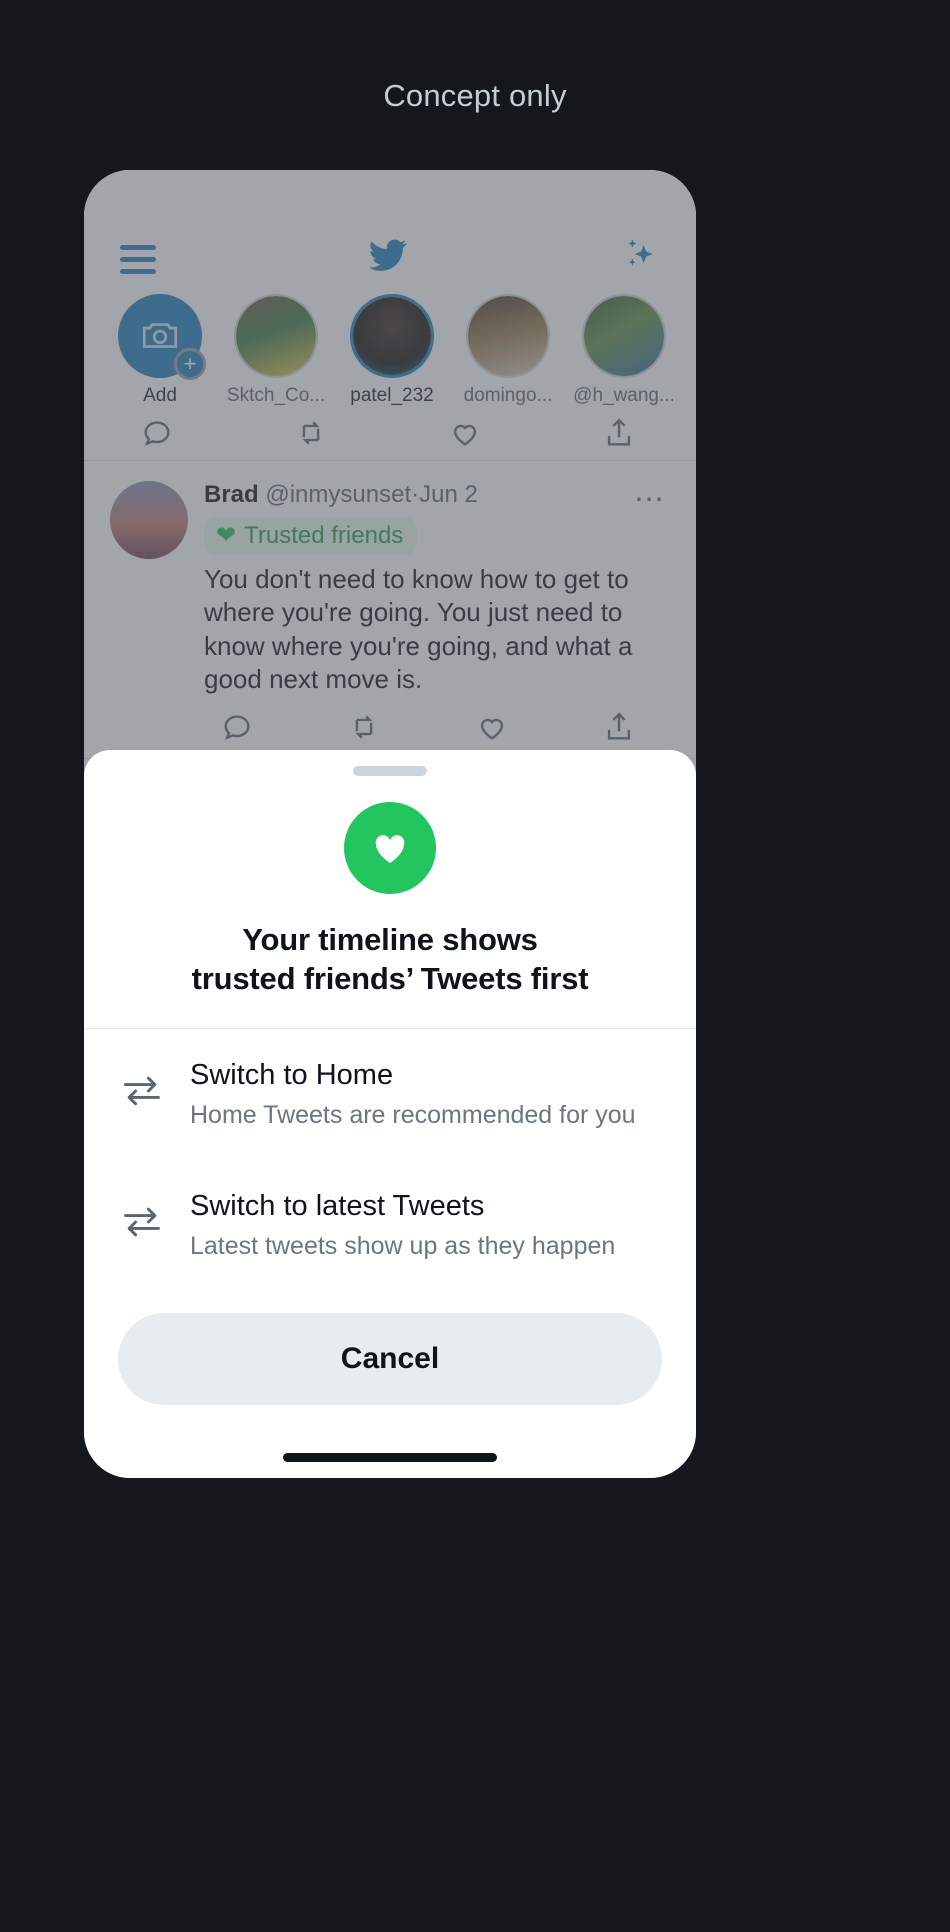 The height and width of the screenshot is (1932, 950). I want to click on trusted-friends-badge: ❤ Trusted friends, so click(311, 536).